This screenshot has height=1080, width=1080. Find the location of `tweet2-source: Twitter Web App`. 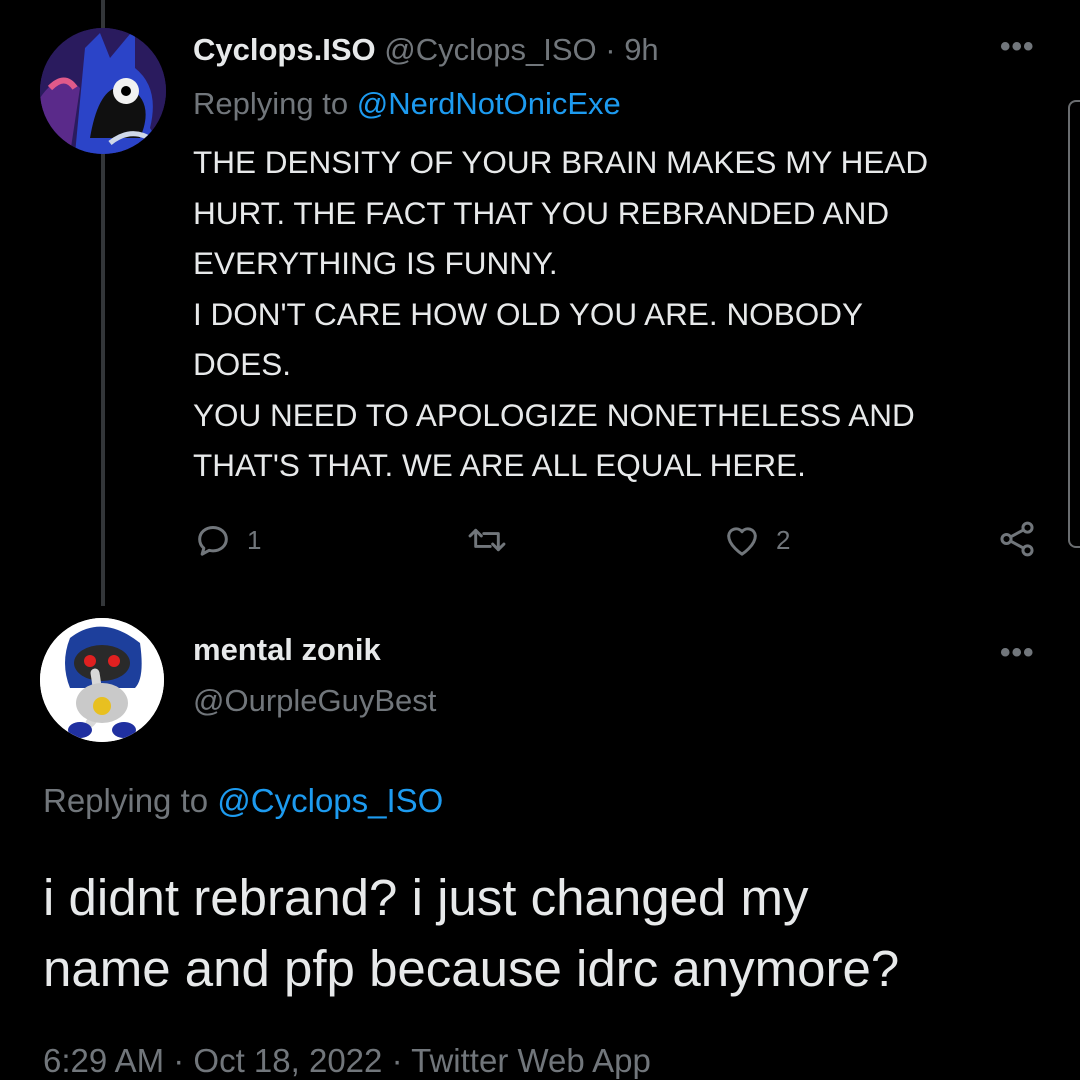

tweet2-source: Twitter Web App is located at coordinates (531, 1060).